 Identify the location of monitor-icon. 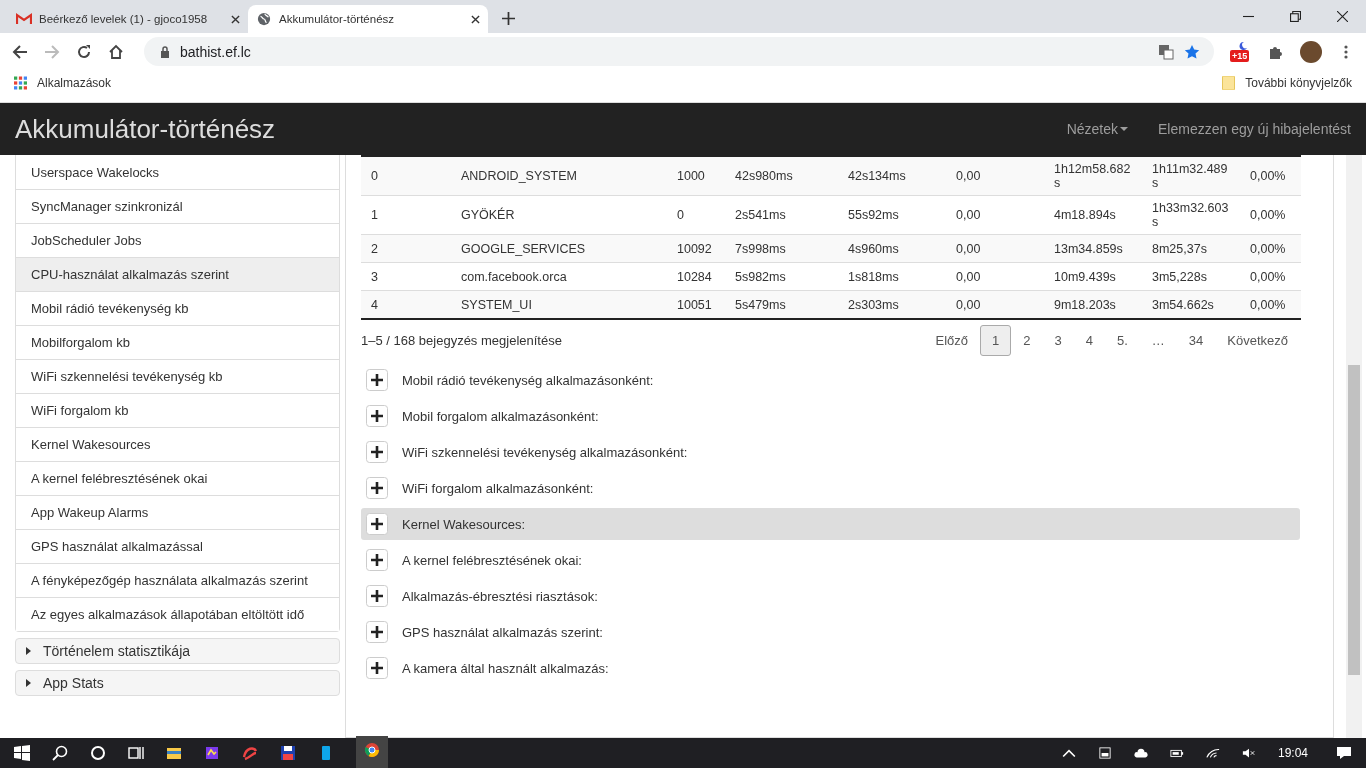
(1104, 753).